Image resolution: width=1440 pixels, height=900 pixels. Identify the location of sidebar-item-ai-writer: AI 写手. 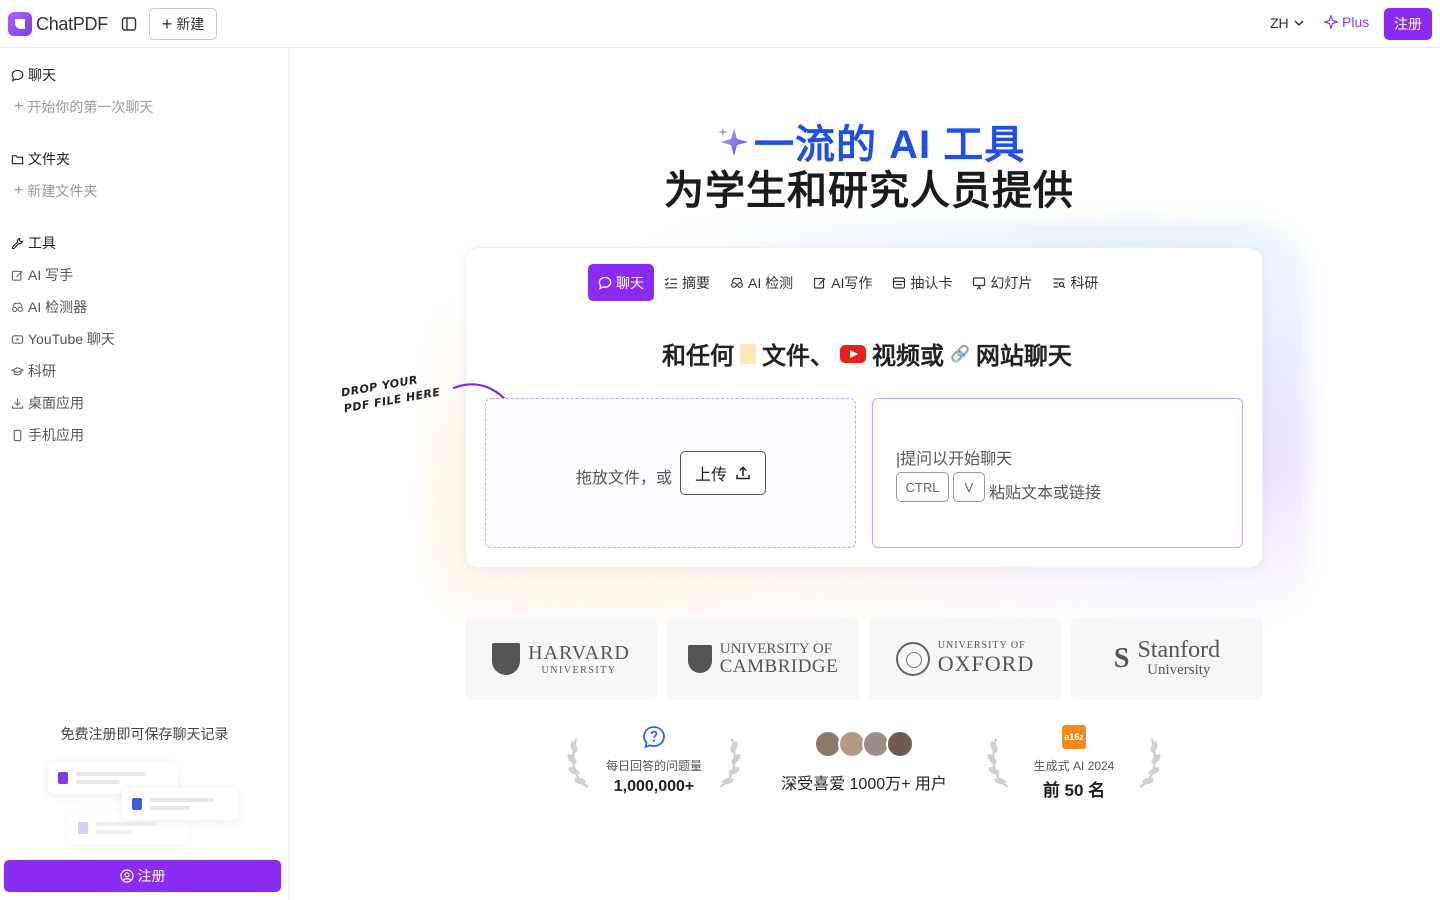
(41, 275).